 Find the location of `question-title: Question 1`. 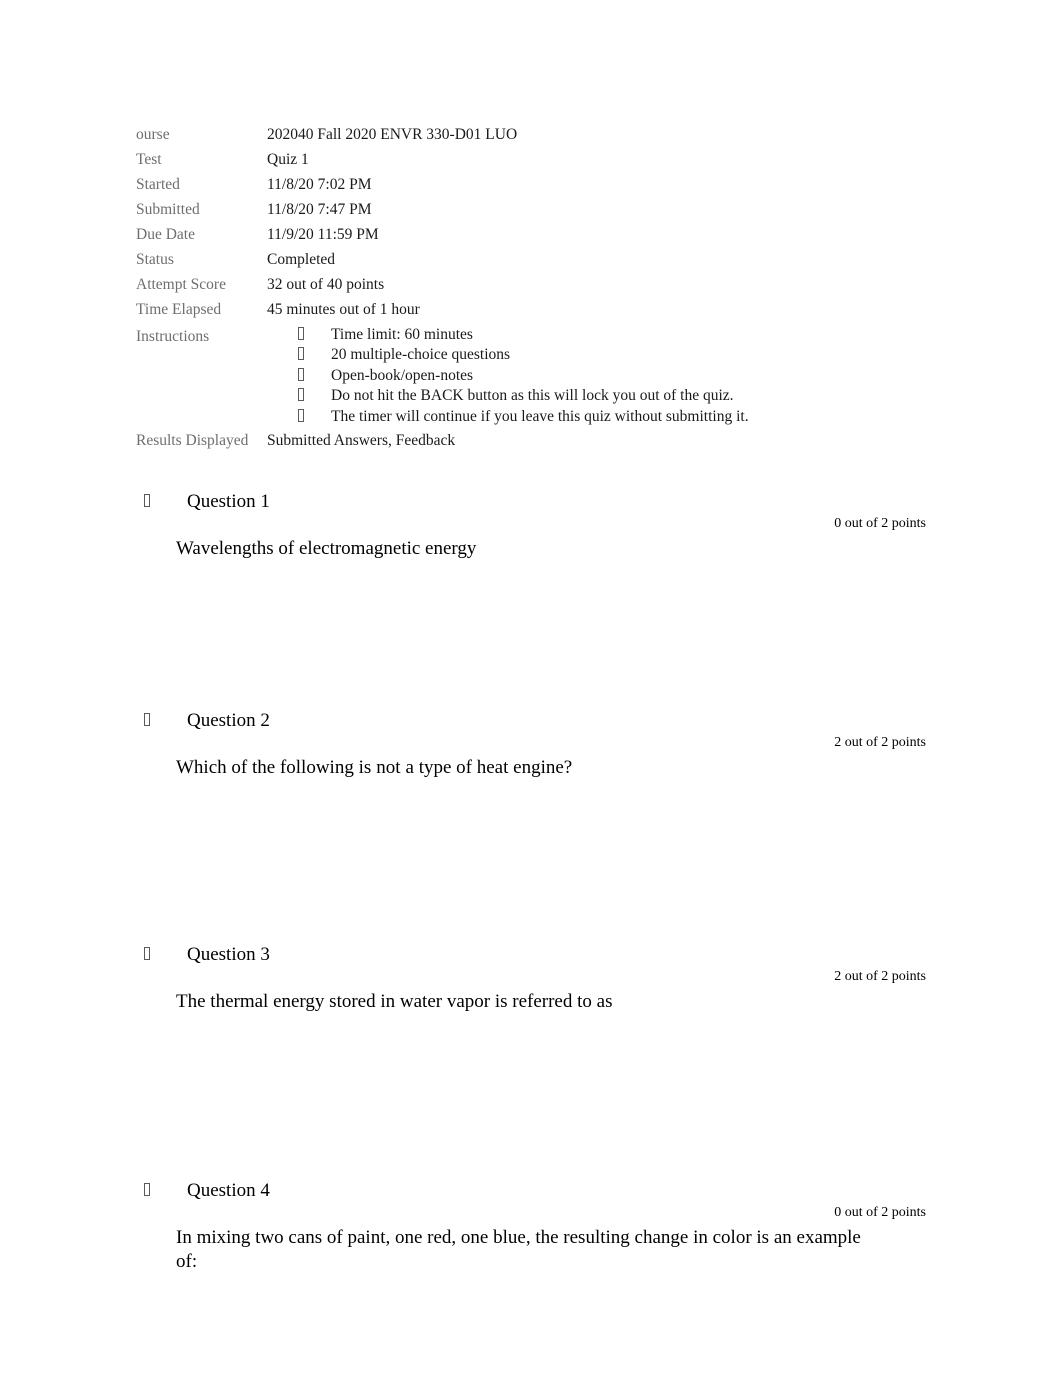

question-title: Question 1 is located at coordinates (228, 501).